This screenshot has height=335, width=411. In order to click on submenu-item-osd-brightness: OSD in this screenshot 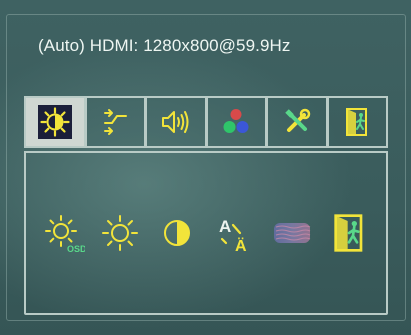, I will do `click(63, 233)`.